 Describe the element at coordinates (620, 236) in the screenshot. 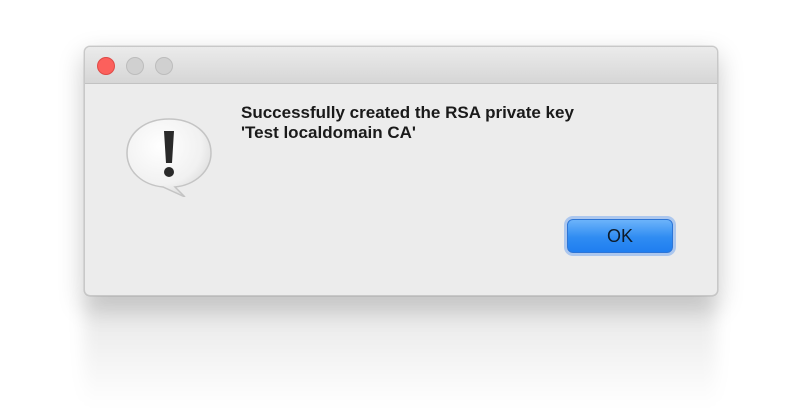

I see `ok-button: OK` at that location.